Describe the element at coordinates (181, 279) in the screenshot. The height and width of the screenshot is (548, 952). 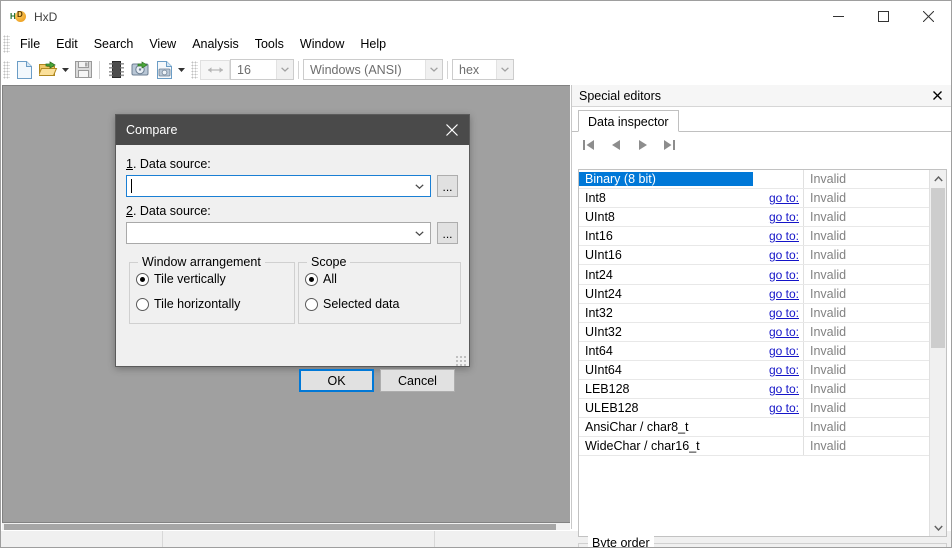
I see `radio-tile-vertically: Tile vertically` at that location.